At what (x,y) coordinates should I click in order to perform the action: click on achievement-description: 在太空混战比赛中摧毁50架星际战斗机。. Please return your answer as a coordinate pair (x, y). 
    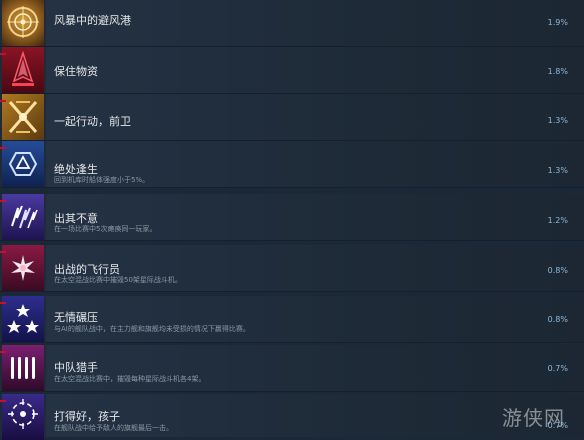
    Looking at the image, I should click on (118, 280).